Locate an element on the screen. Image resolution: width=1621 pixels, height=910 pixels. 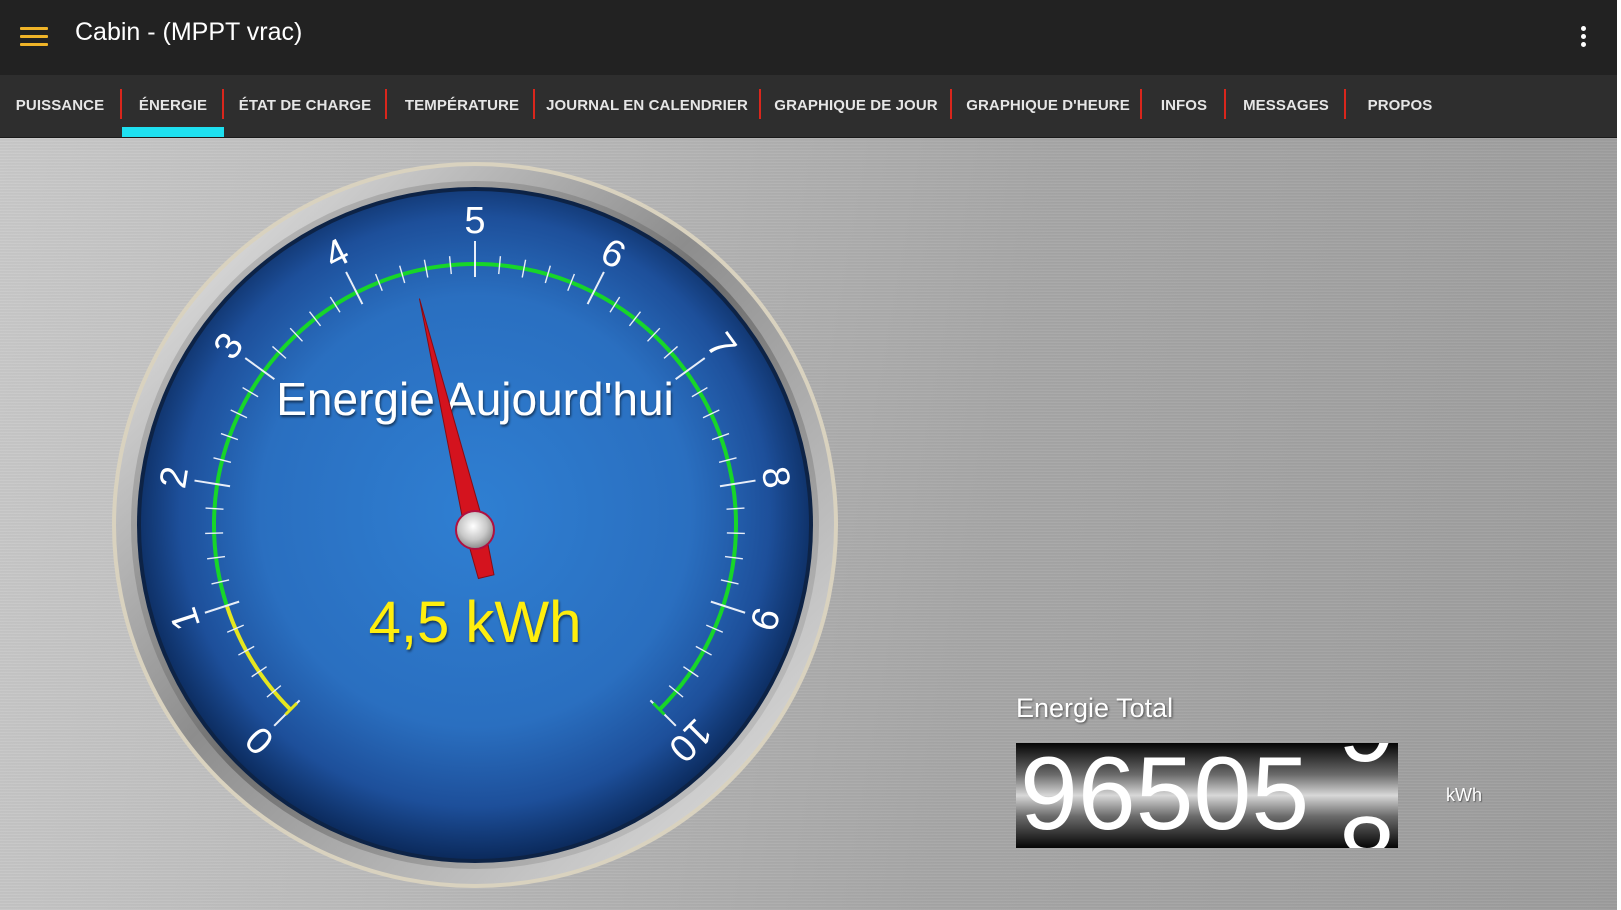
gauge-title: Energie Aujourd'hui is located at coordinates (475, 399).